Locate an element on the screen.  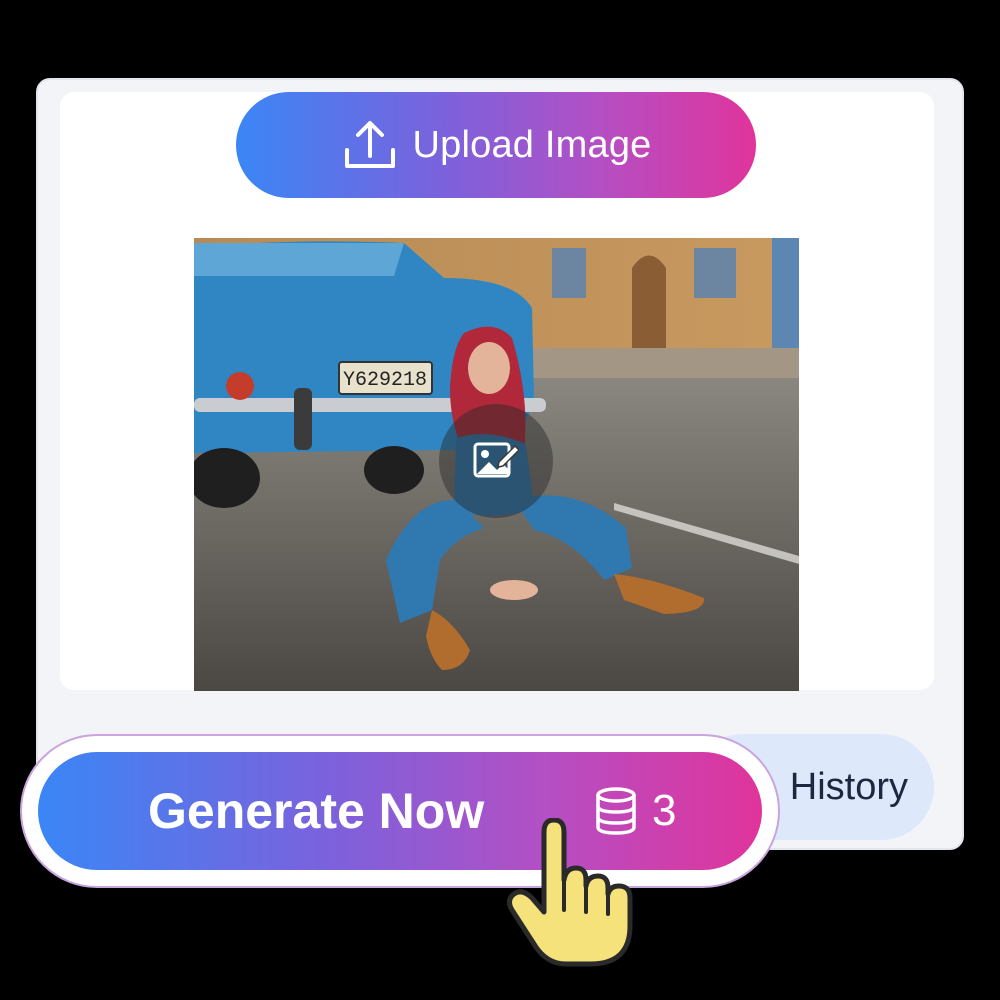
license-plate: Y629218 is located at coordinates (385, 380).